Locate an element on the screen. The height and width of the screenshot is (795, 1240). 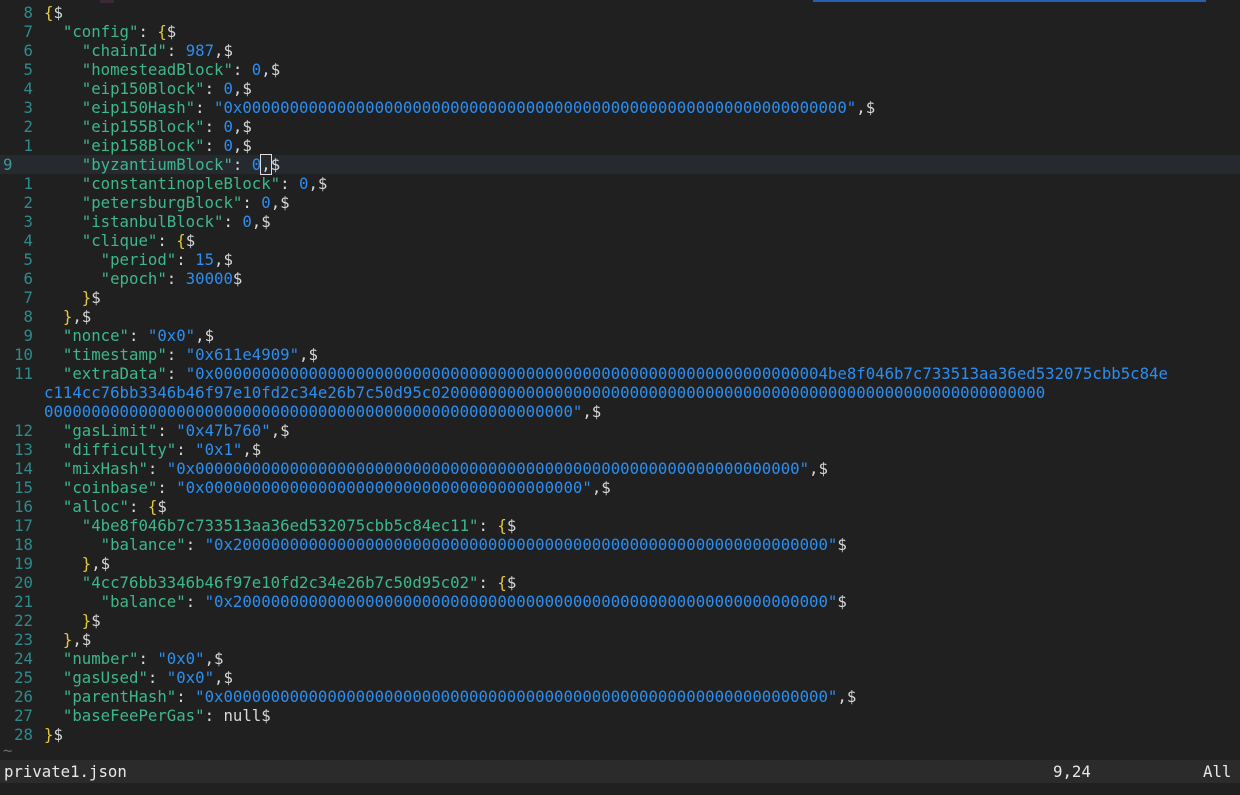
json-brace: { is located at coordinates (152, 506).